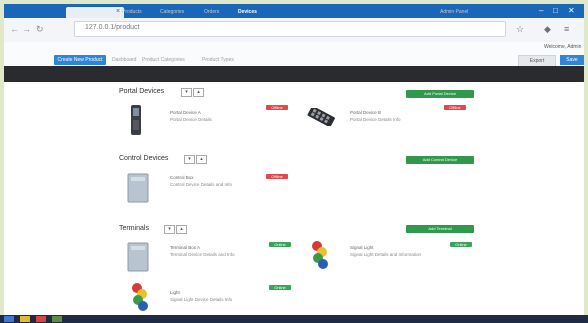  What do you see at coordinates (440, 229) in the screenshot?
I see `add-terminal-button: Add Terminal` at bounding box center [440, 229].